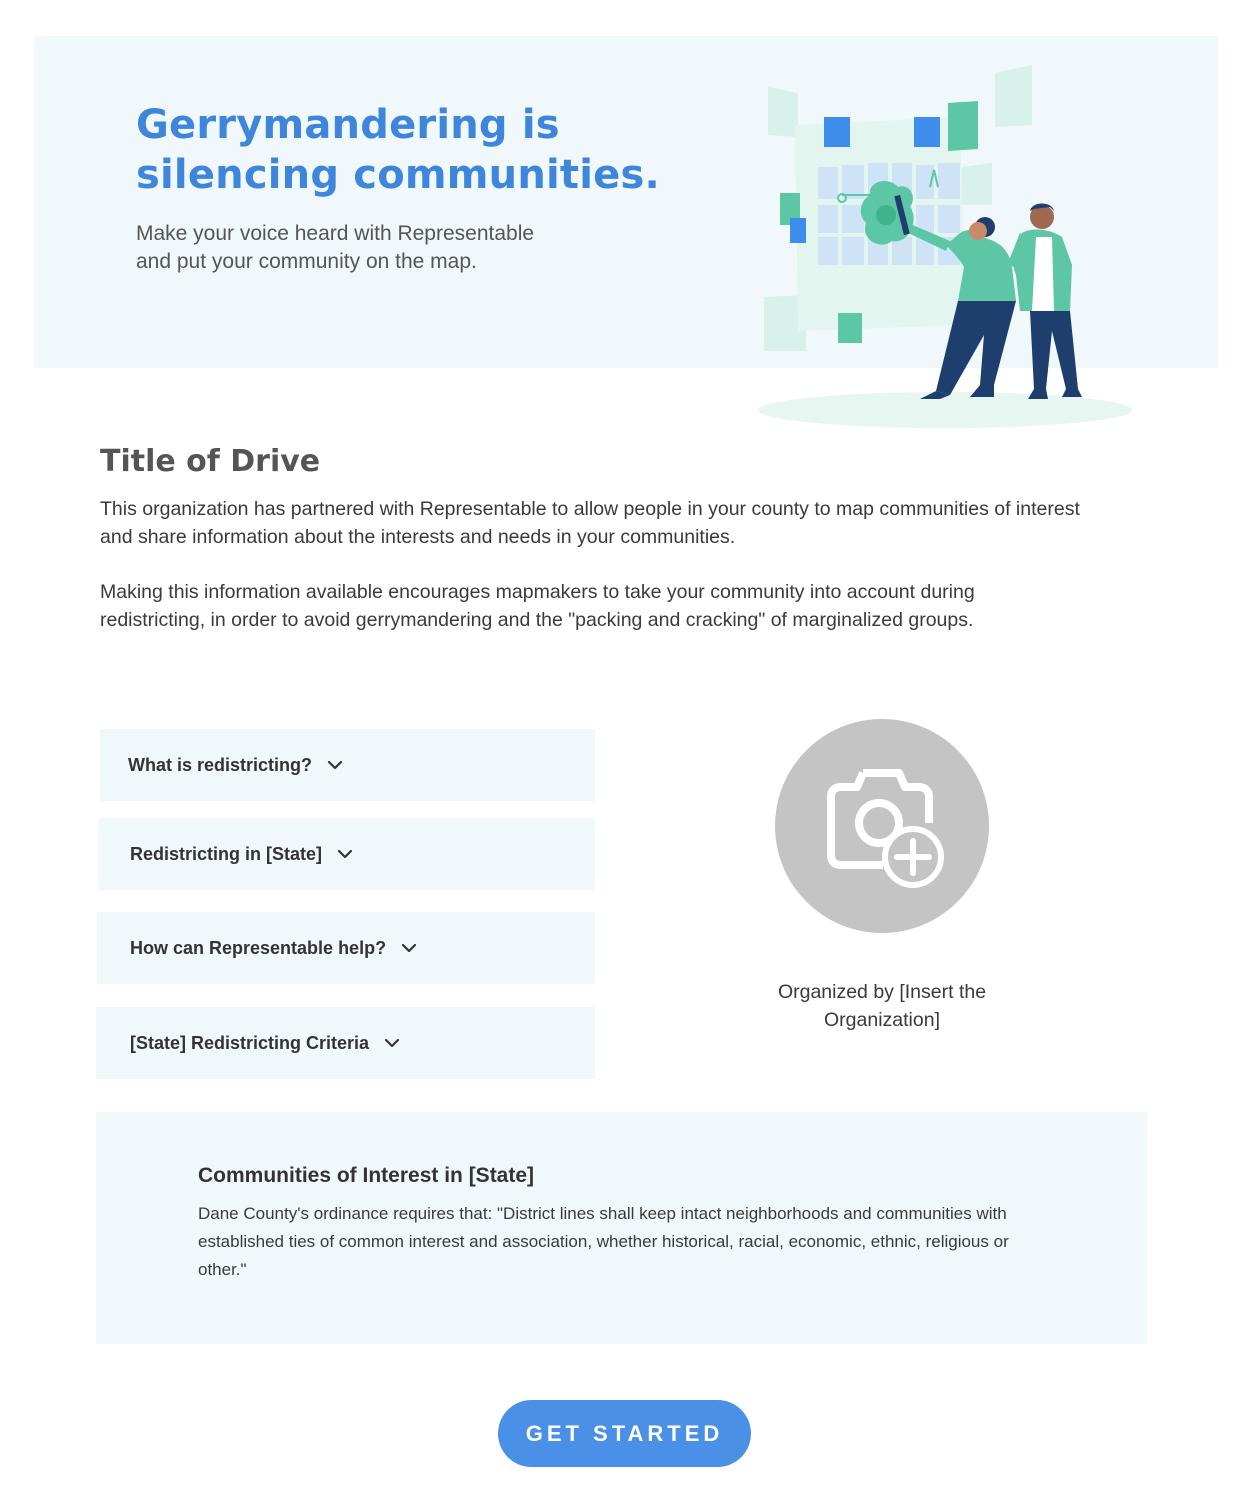 The image size is (1252, 1496). I want to click on accordion-label: Redistricting in [State], so click(226, 853).